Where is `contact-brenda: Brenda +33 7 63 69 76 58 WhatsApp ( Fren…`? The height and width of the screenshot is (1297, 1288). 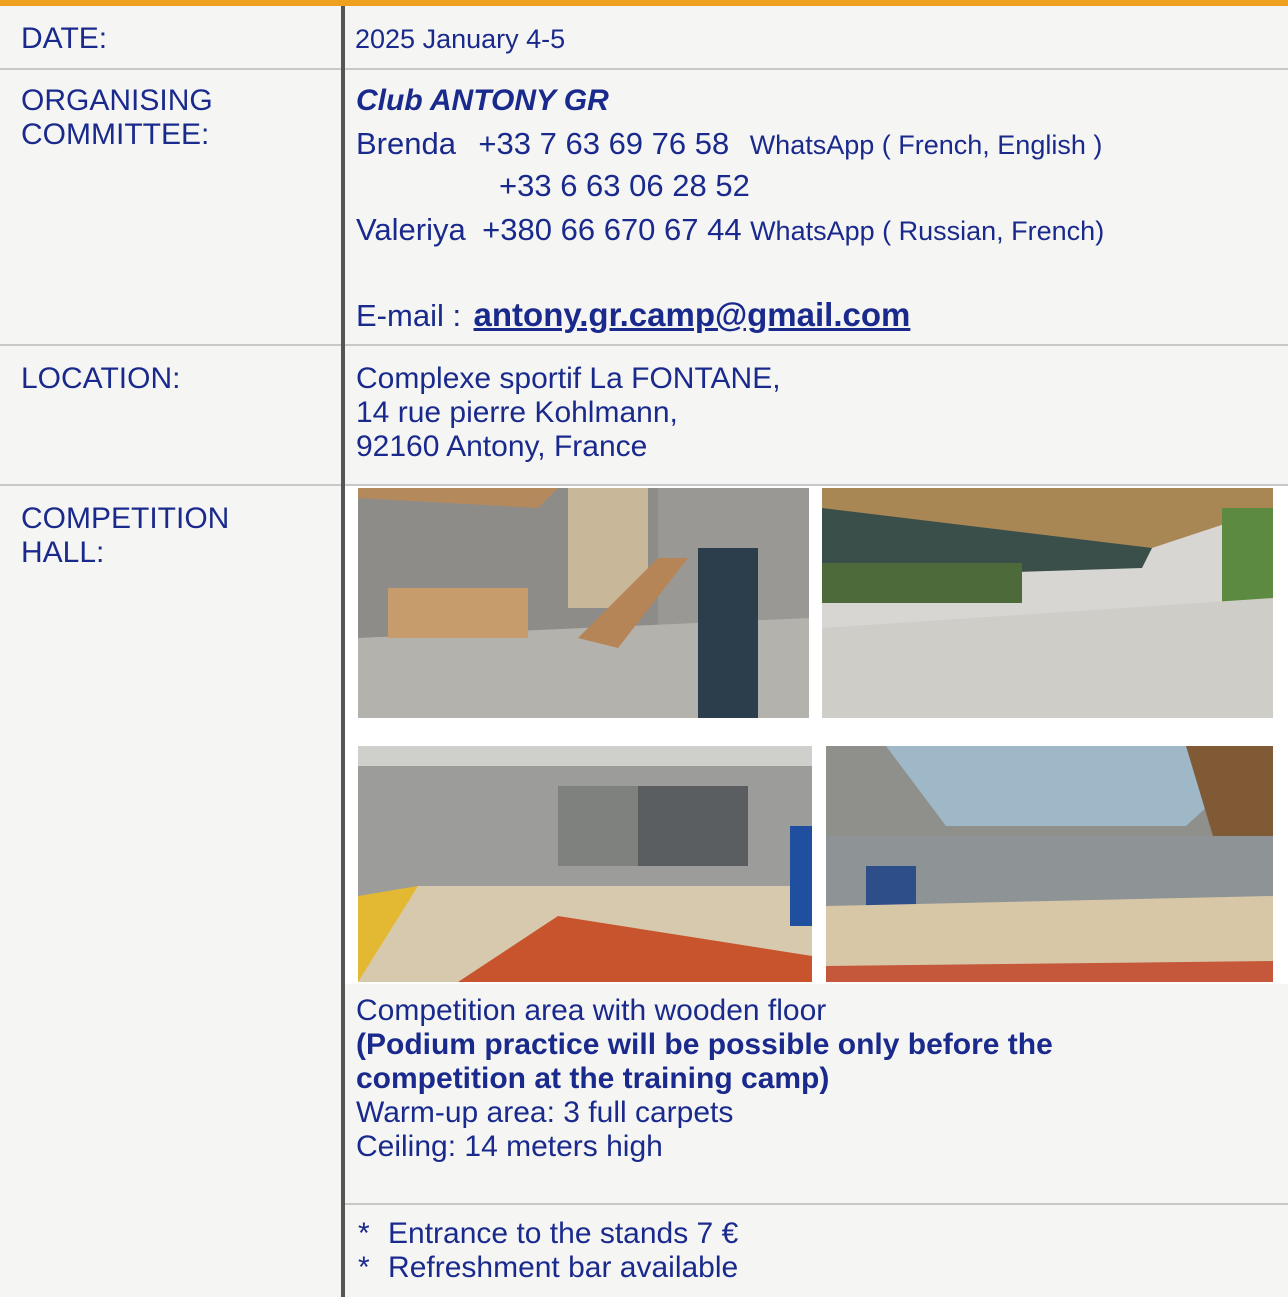
contact-brenda: Brenda +33 7 63 69 76 58 WhatsApp ( Fren… is located at coordinates (729, 144).